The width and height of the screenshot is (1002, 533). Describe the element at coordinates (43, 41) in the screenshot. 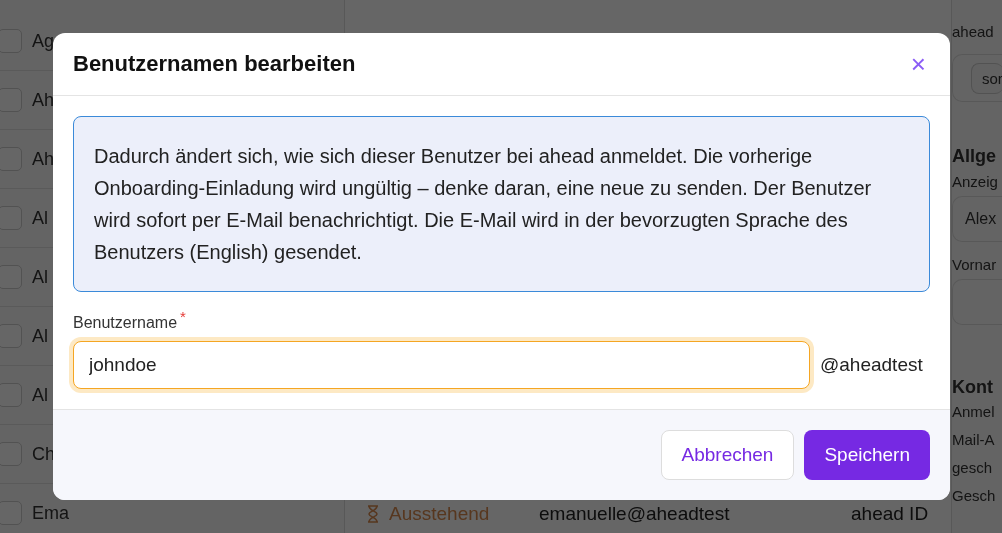

I see `list-item-label: Ag` at that location.